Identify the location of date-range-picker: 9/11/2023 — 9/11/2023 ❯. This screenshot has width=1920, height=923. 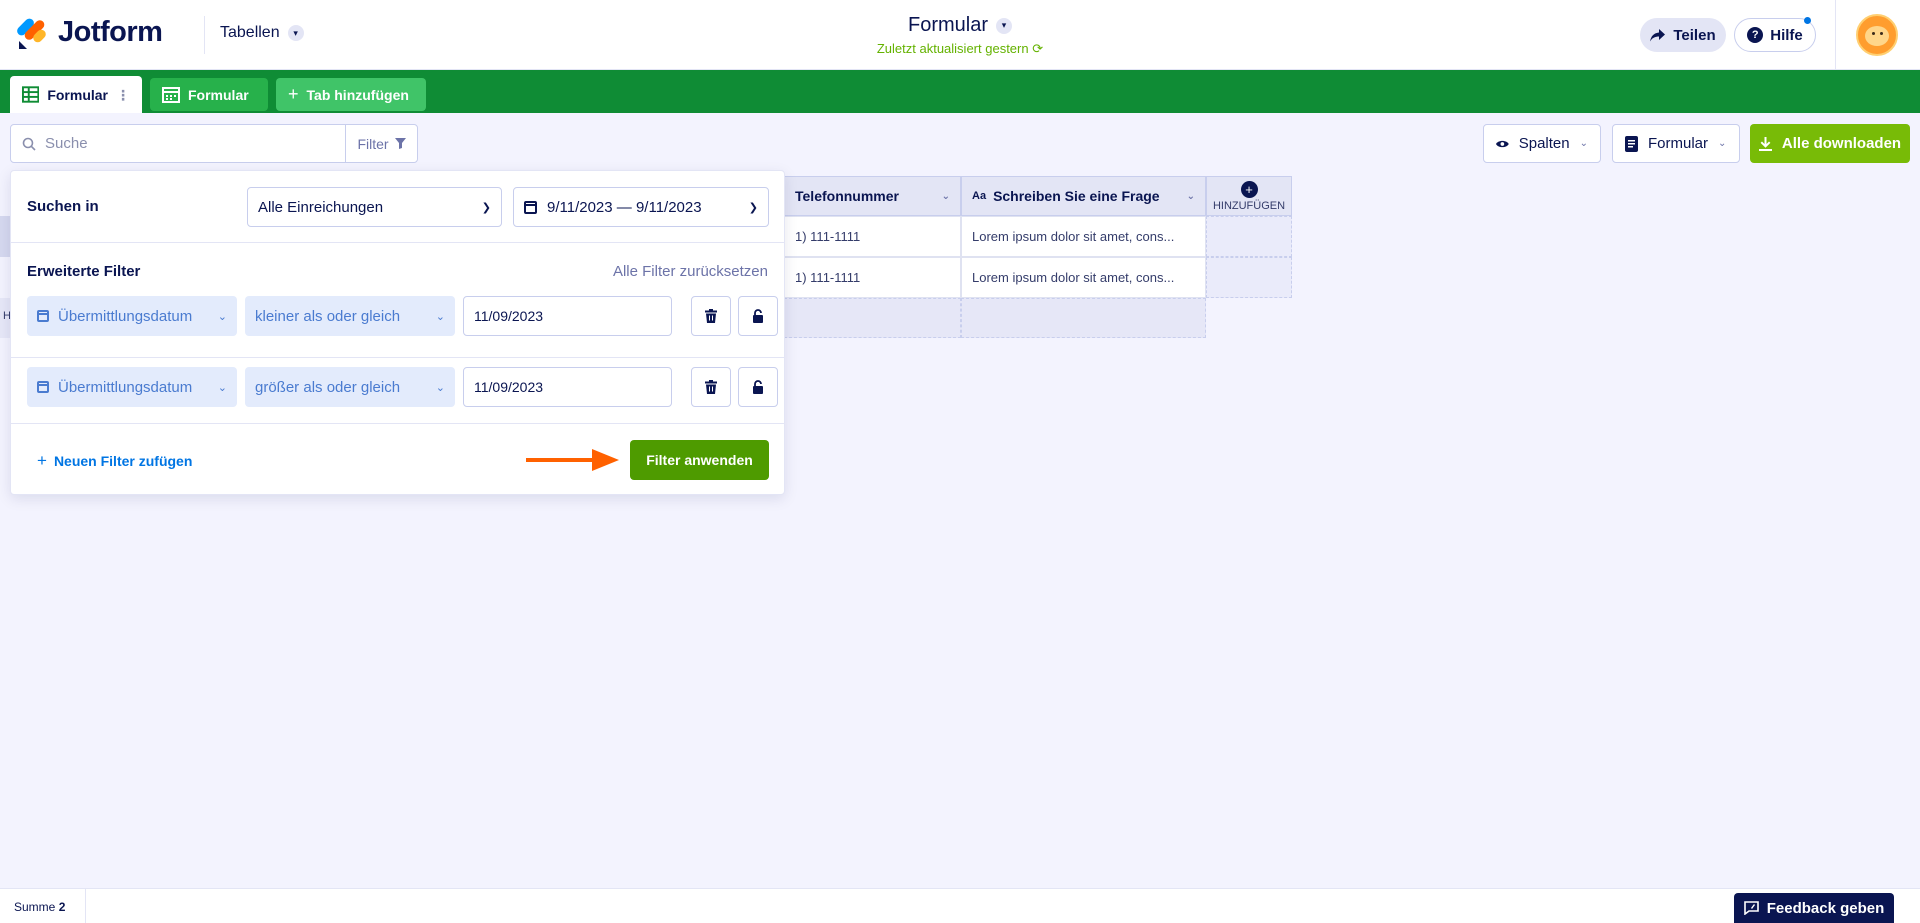
(641, 207).